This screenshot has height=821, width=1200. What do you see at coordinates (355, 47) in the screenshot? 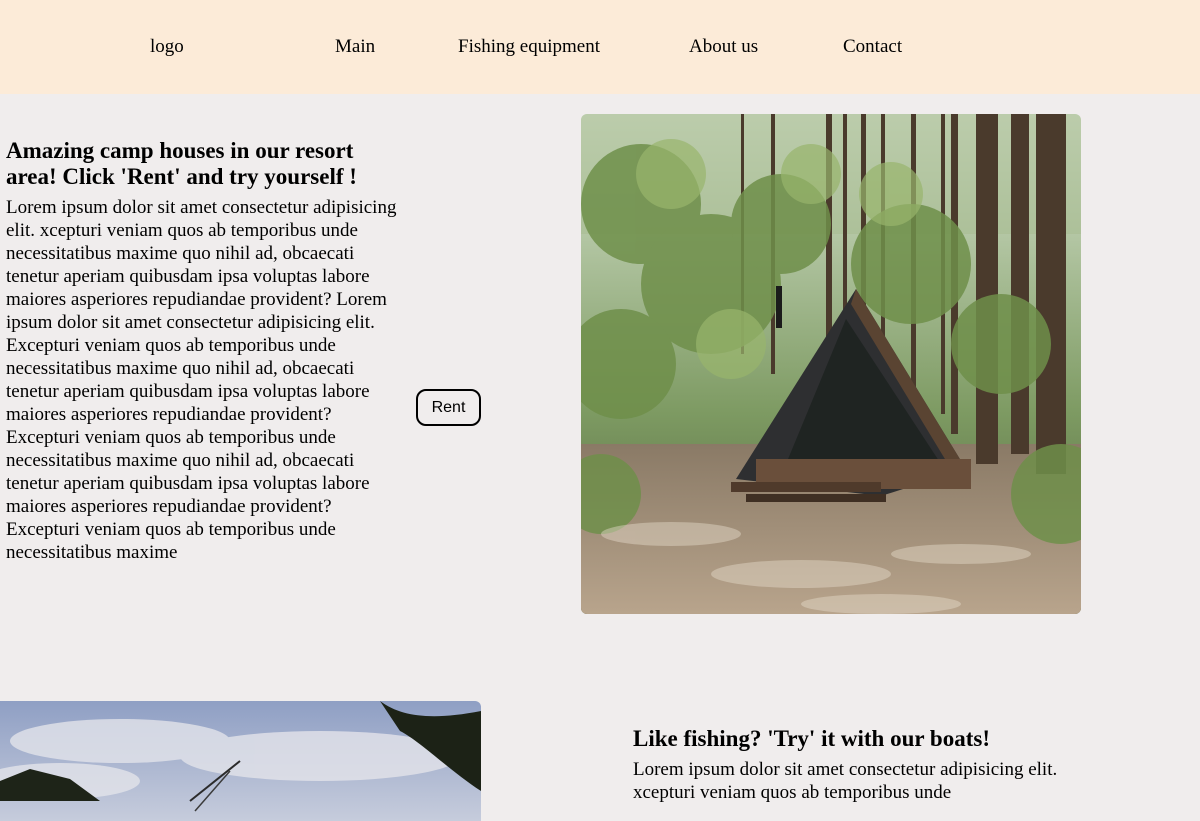
I see `nav-main: Main` at bounding box center [355, 47].